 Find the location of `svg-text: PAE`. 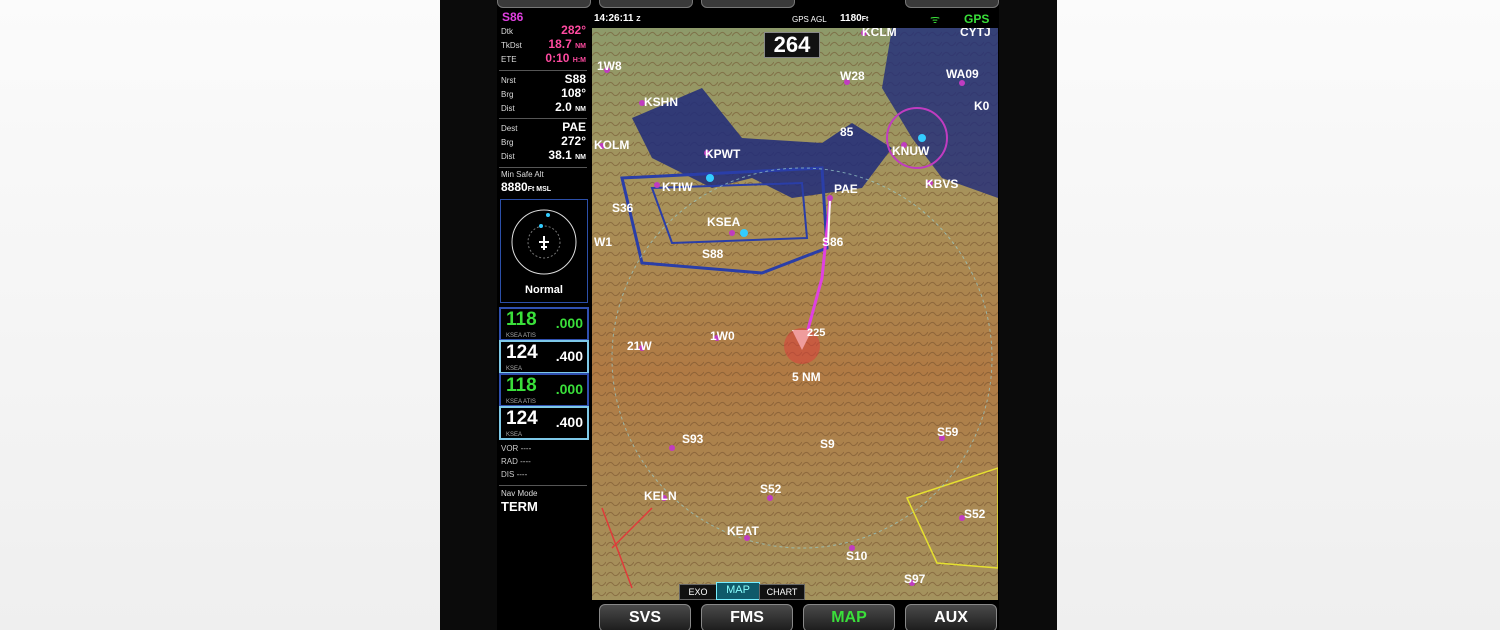

svg-text: PAE is located at coordinates (846, 189).